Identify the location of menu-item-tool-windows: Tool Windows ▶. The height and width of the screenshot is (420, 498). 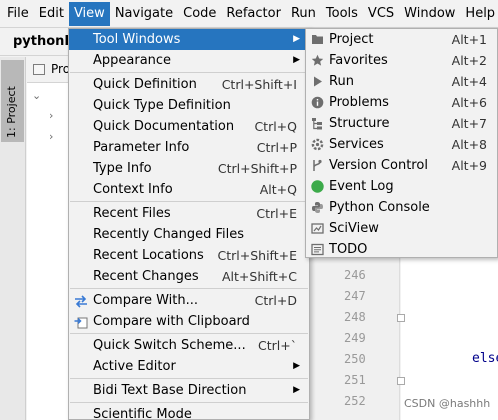
(189, 39).